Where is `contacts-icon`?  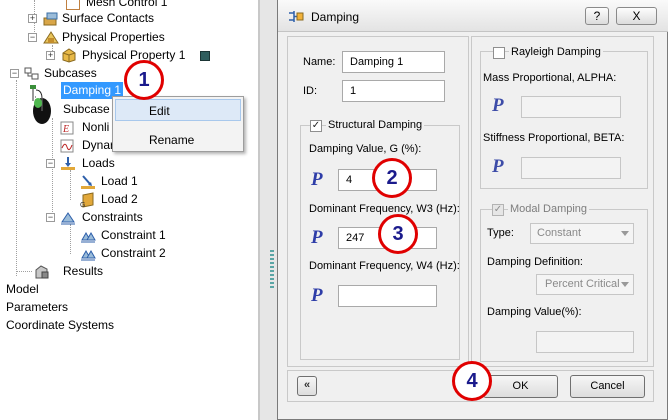
contacts-icon is located at coordinates (50, 18).